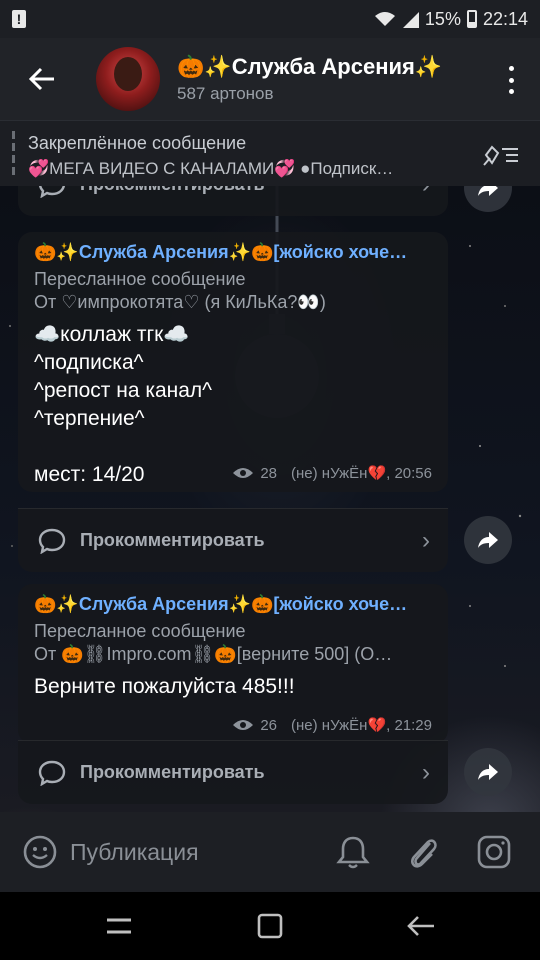  I want to click on header-text: 🎃✨Служба Арсения✨ 587 артонов, so click(309, 79).